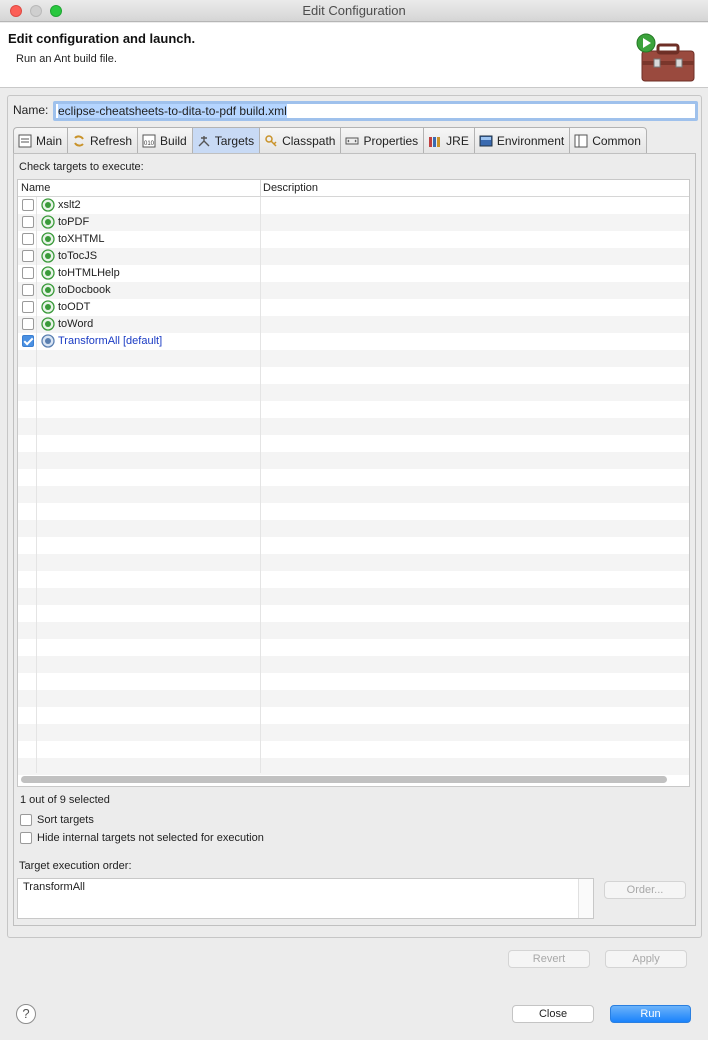 Image resolution: width=708 pixels, height=1040 pixels. Describe the element at coordinates (79, 141) in the screenshot. I see `refresh-icon` at that location.